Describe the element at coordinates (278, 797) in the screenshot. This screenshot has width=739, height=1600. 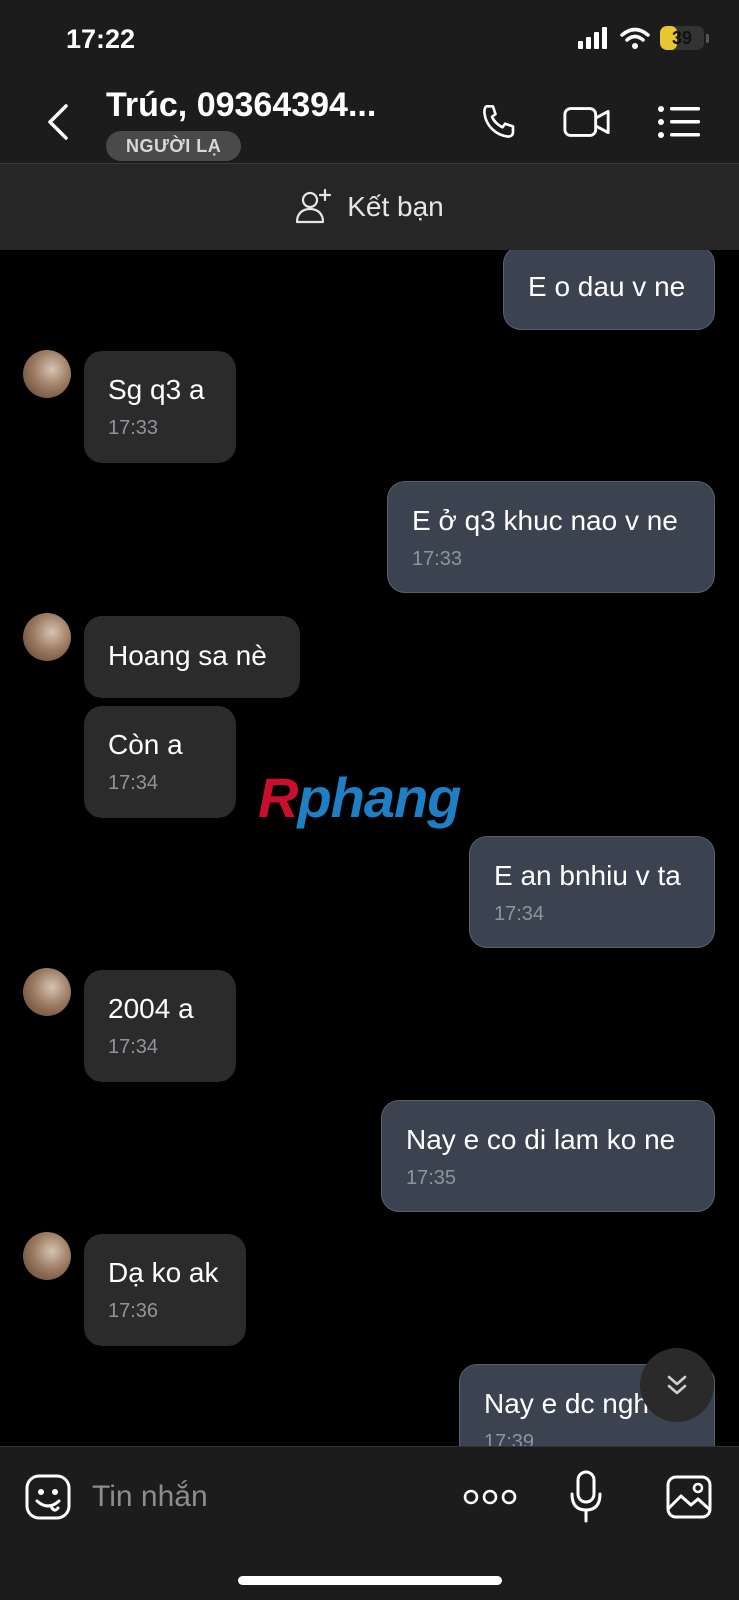
I see `watermark-part1: R` at that location.